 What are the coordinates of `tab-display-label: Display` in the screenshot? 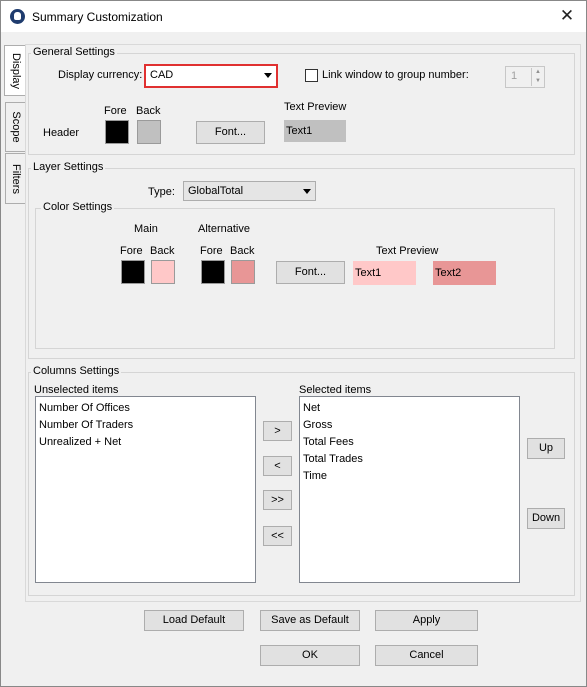 It's located at (15, 70).